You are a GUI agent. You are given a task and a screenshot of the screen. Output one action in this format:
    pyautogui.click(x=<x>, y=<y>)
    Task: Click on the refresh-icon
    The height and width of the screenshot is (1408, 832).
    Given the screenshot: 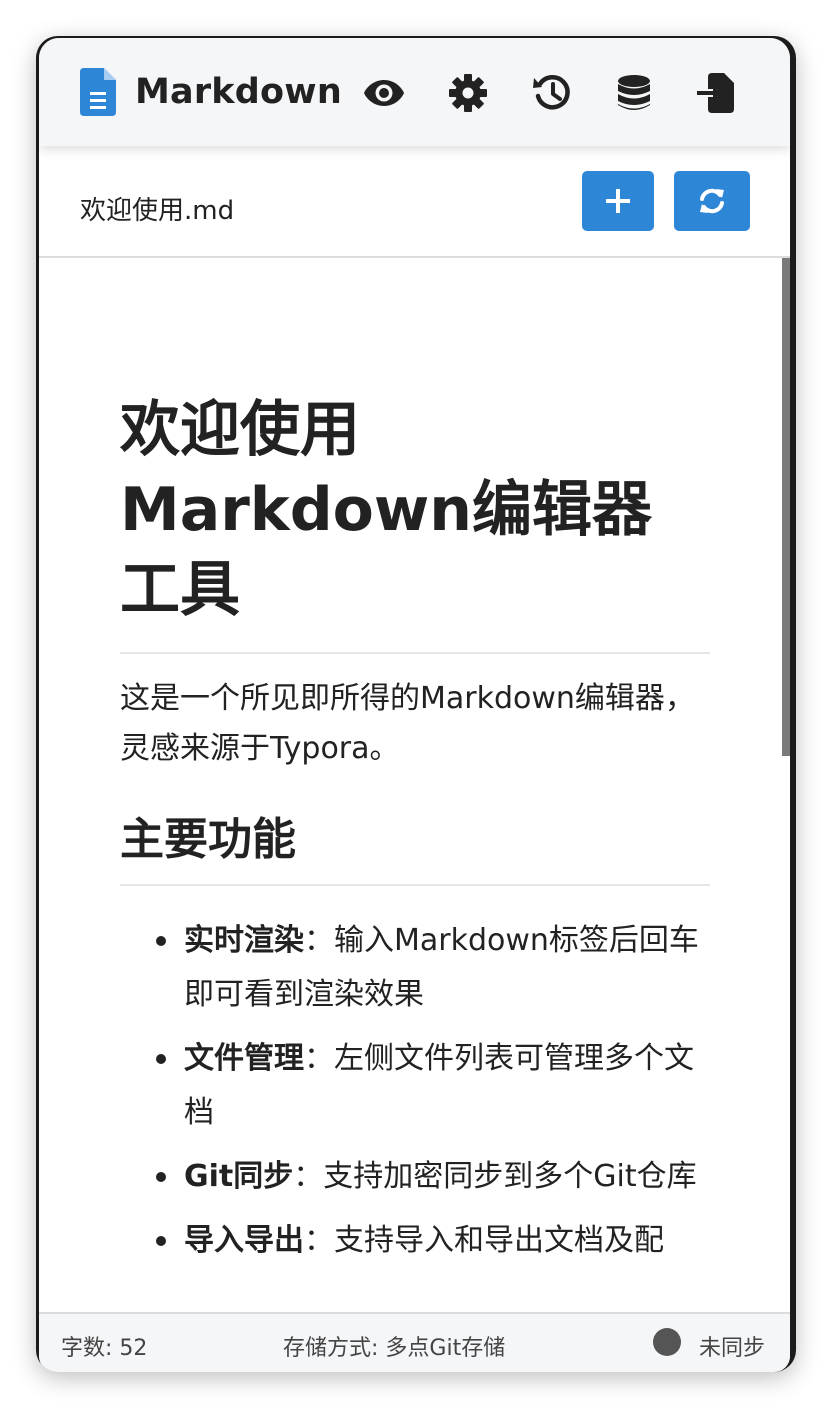 What is the action you would take?
    pyautogui.click(x=712, y=201)
    